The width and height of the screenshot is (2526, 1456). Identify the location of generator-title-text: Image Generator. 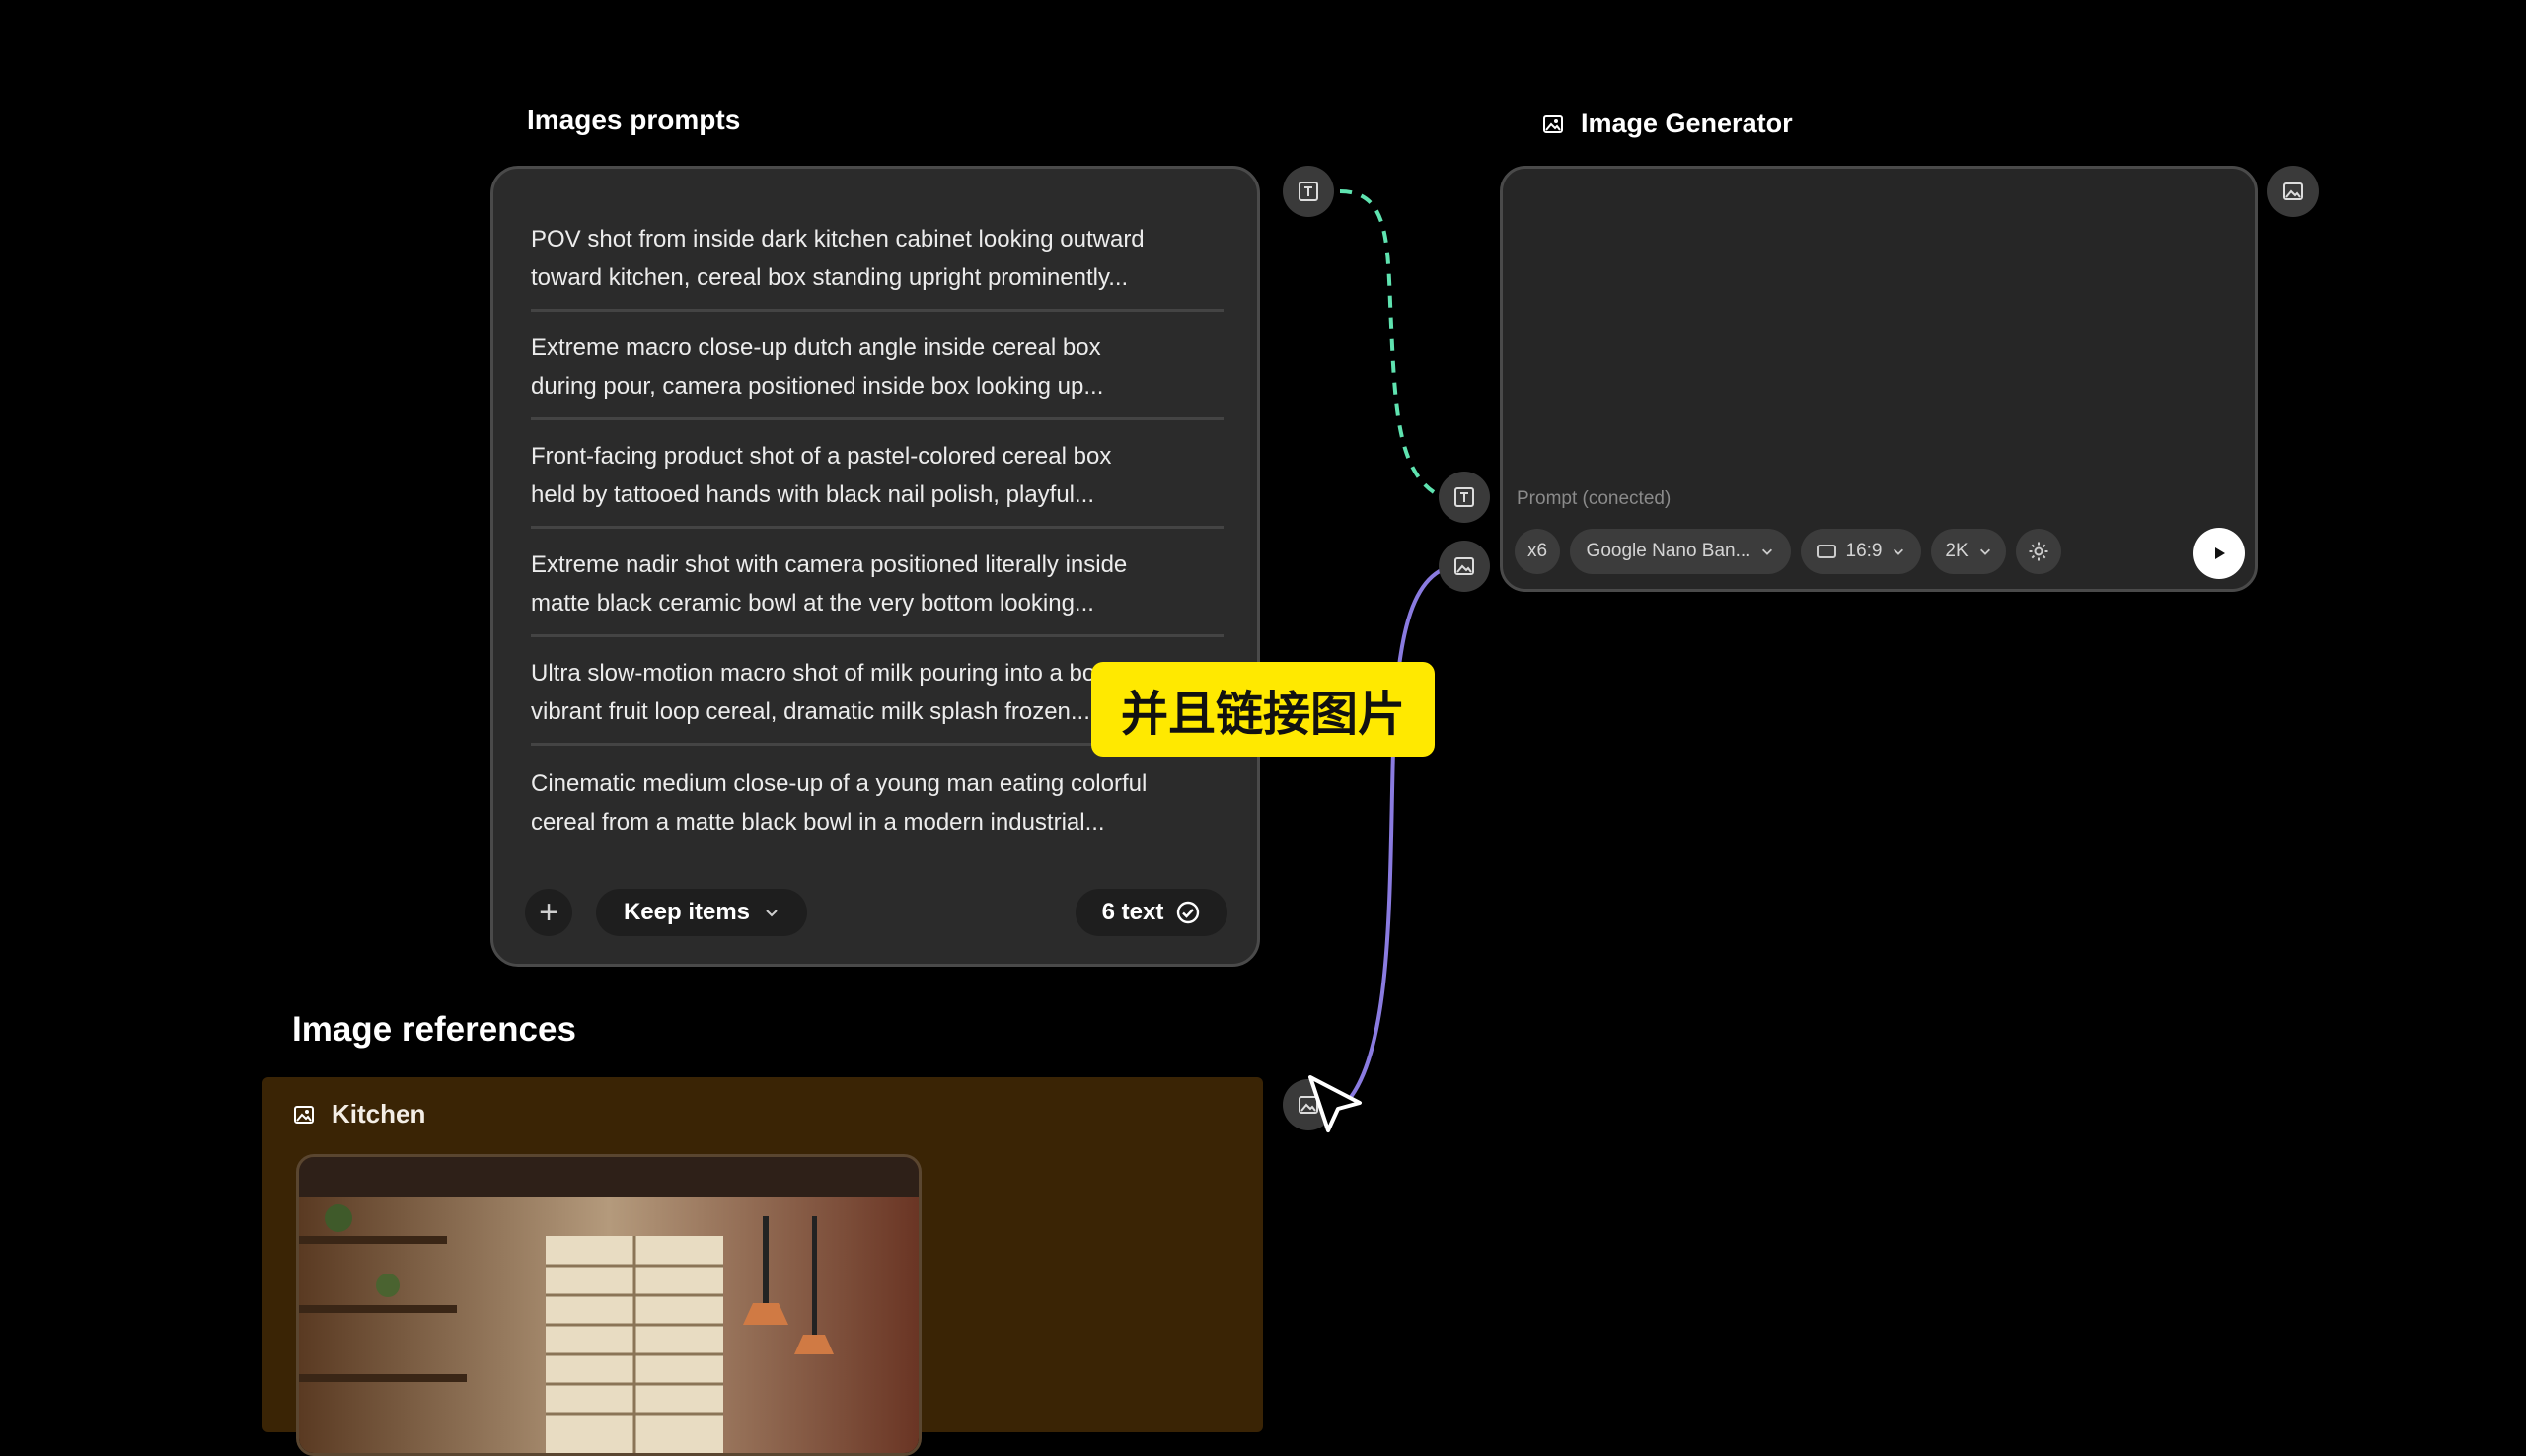
(1687, 123).